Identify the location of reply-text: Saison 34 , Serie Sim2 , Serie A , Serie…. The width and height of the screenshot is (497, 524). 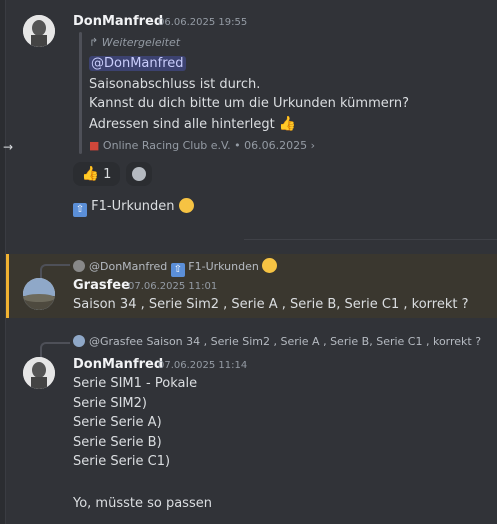
(314, 341).